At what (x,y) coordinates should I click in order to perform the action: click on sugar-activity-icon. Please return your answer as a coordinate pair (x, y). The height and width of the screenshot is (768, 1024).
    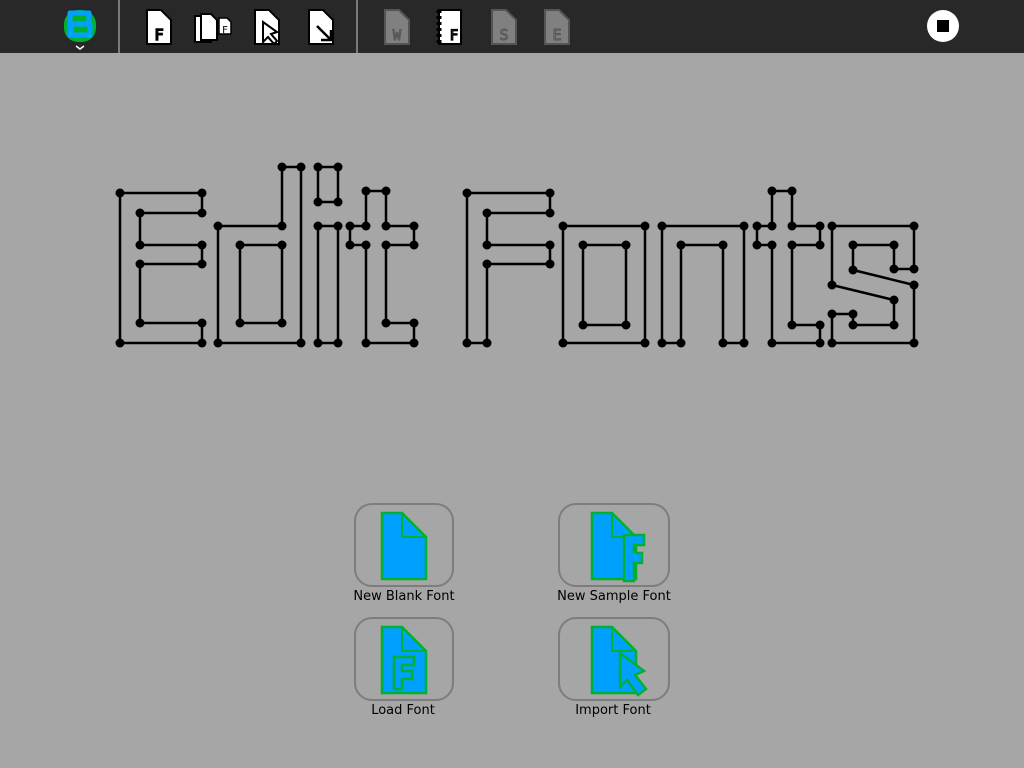
    Looking at the image, I should click on (80, 30).